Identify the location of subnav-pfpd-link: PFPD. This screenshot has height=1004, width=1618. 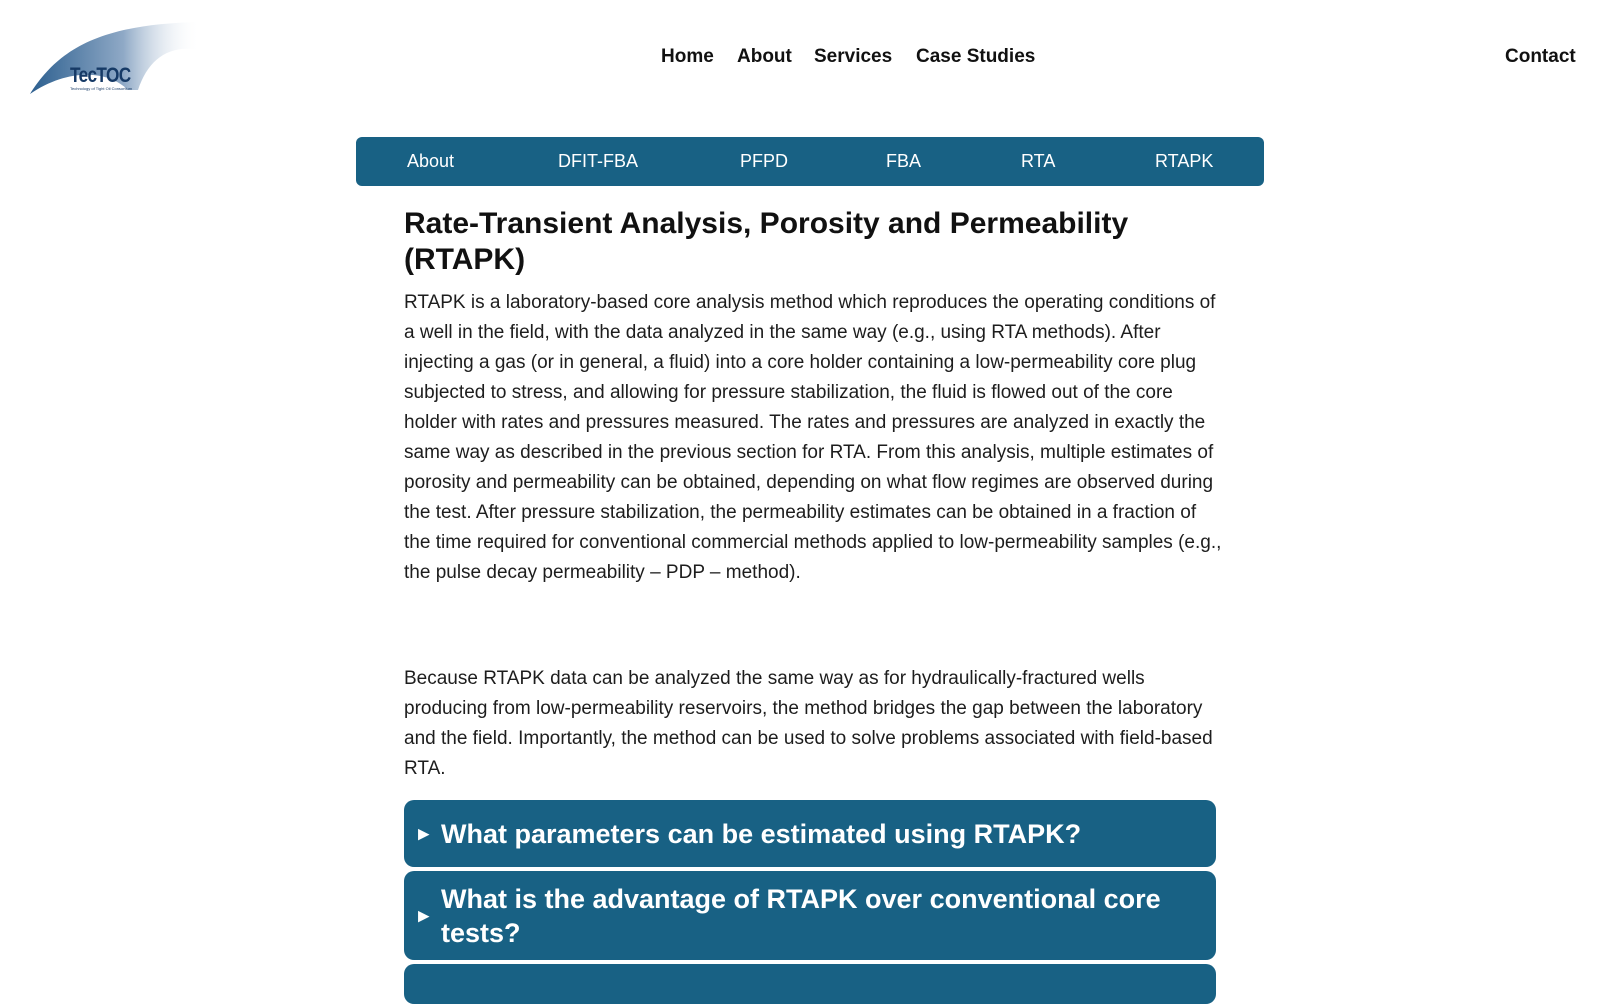
(764, 161).